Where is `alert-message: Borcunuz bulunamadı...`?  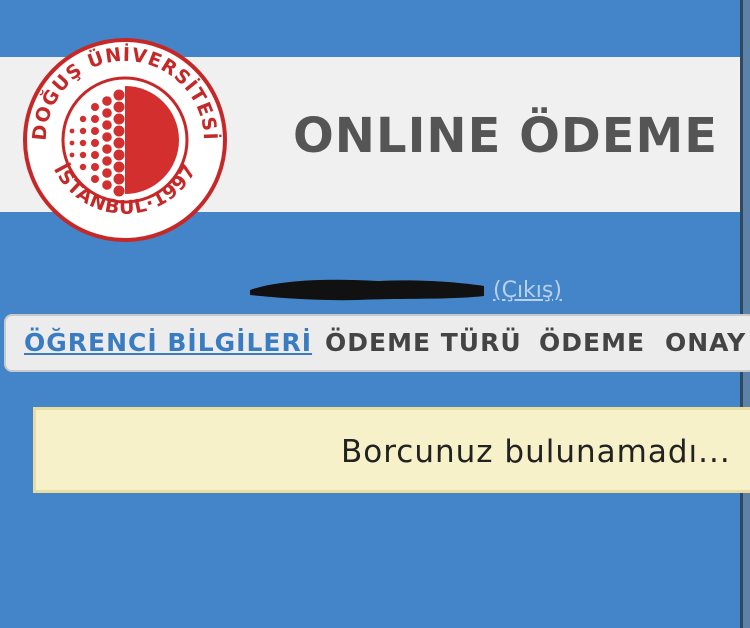 alert-message: Borcunuz bulunamadı... is located at coordinates (536, 452).